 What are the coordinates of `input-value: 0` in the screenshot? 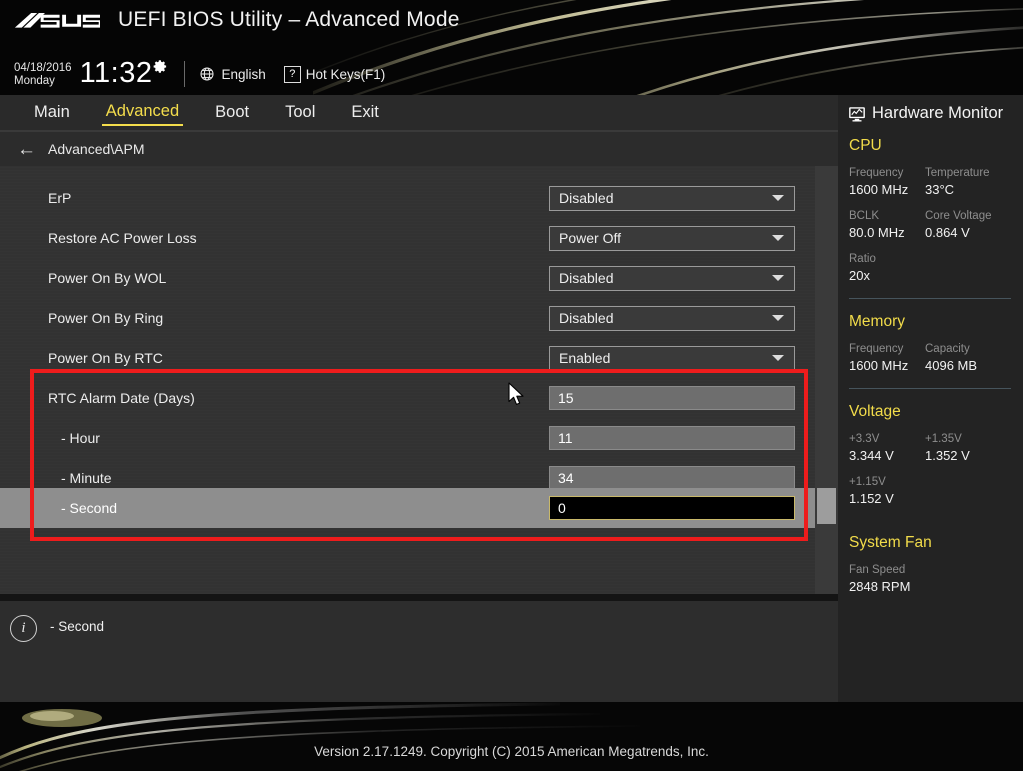 It's located at (562, 508).